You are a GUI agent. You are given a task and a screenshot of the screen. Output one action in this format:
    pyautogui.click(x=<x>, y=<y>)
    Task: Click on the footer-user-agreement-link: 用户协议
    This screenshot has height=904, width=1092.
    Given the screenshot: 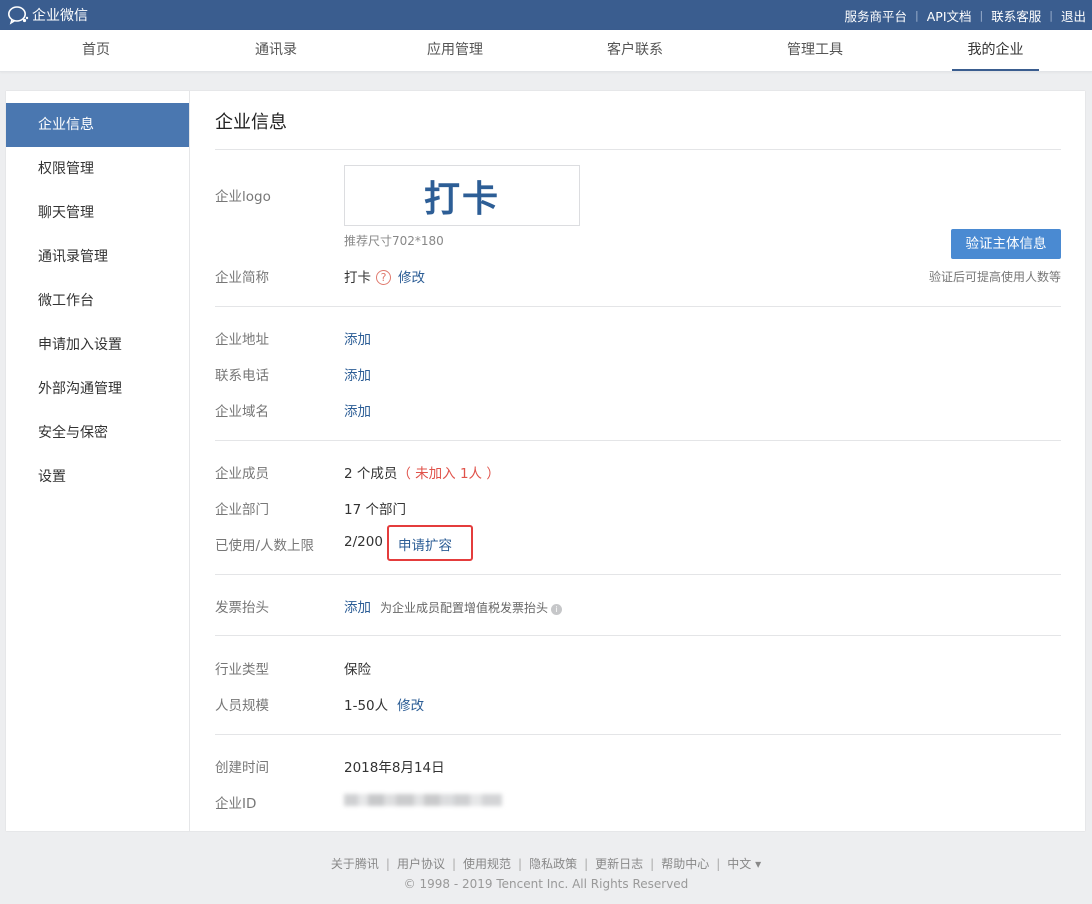 What is the action you would take?
    pyautogui.click(x=421, y=864)
    